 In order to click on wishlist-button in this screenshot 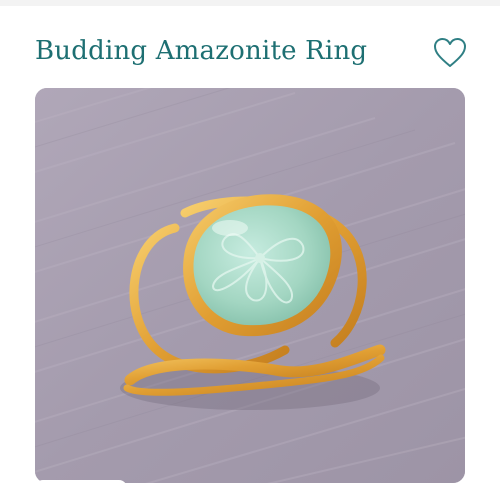, I will do `click(450, 53)`.